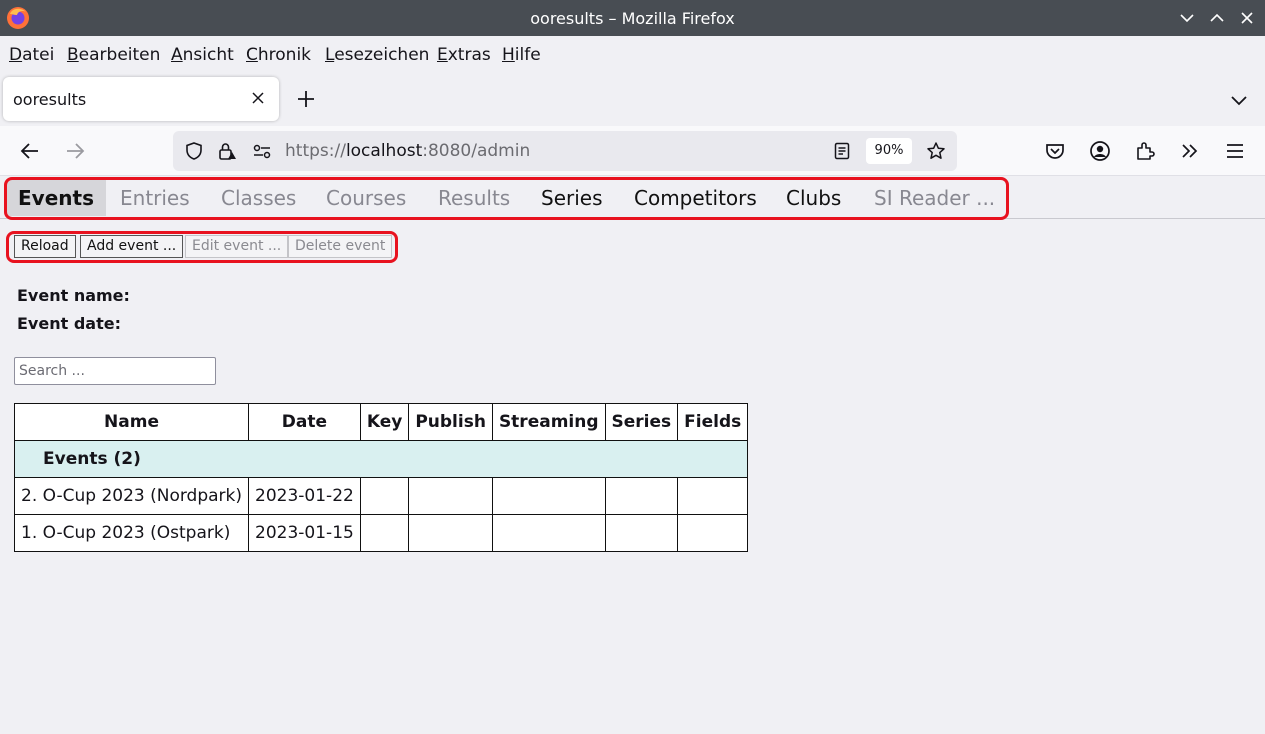 The height and width of the screenshot is (734, 1265). I want to click on column-header-publish: Publish, so click(450, 422).